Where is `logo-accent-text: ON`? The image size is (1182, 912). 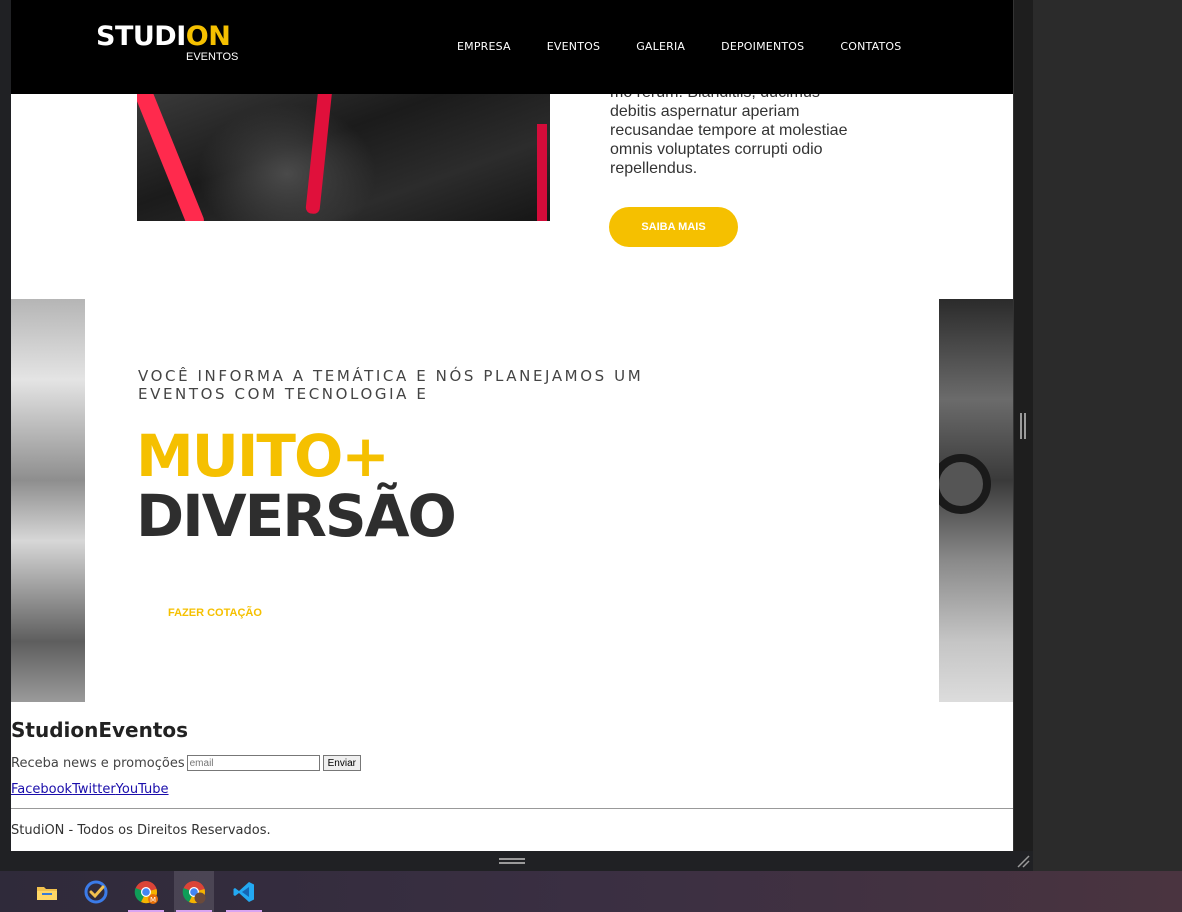
logo-accent-text: ON is located at coordinates (208, 36).